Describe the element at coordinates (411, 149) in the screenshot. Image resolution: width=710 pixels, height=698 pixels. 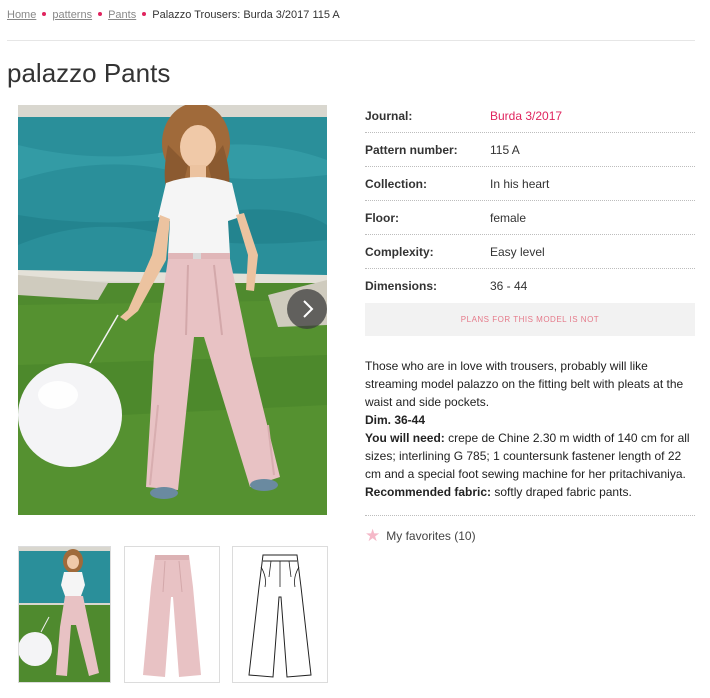
I see `spec-label: Pattern number:` at that location.